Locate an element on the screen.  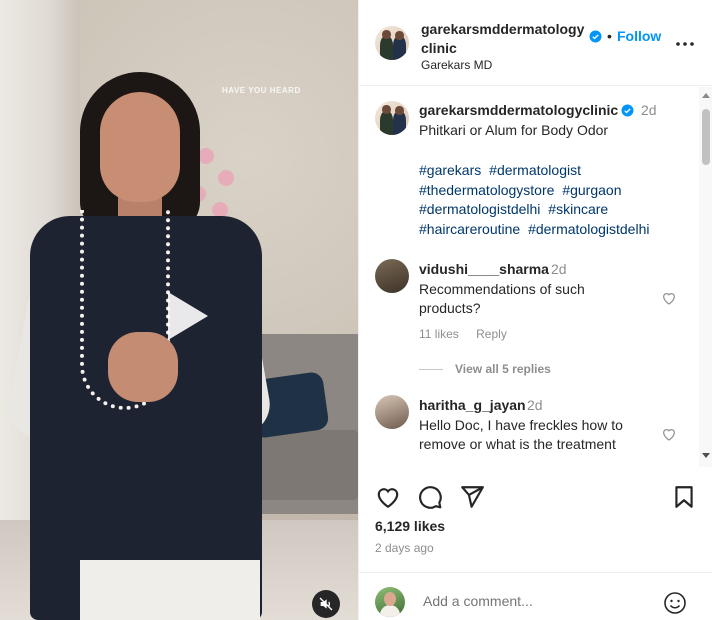
save-icon is located at coordinates (684, 497).